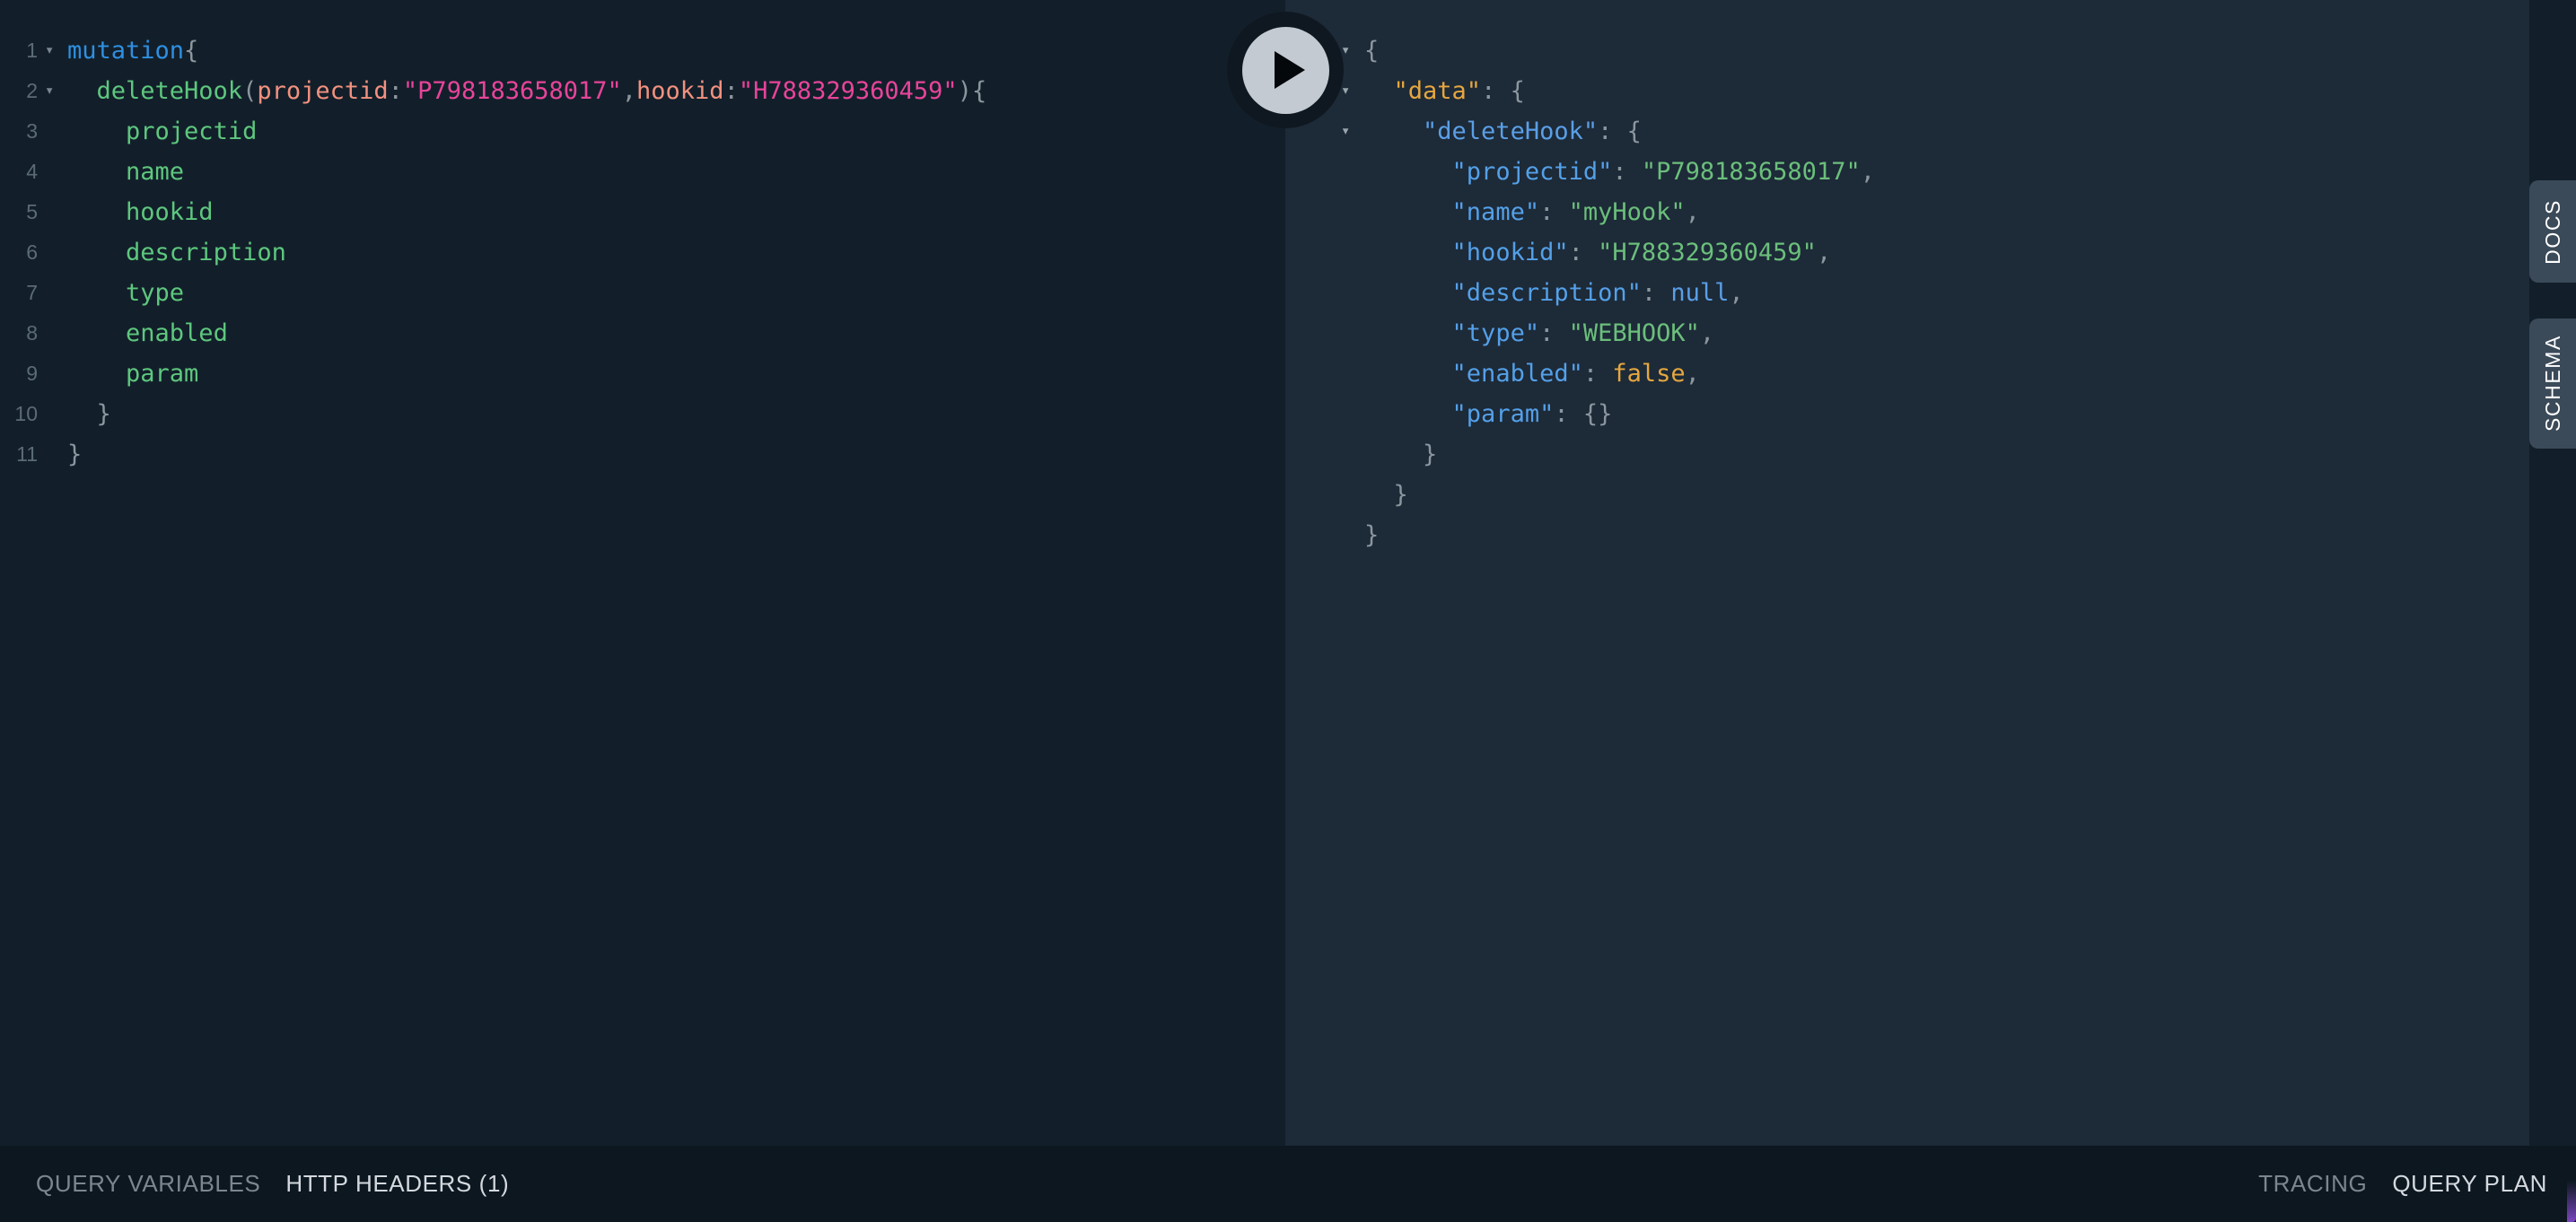 This screenshot has width=2576, height=1222. What do you see at coordinates (191, 51) in the screenshot?
I see `code-token: {` at bounding box center [191, 51].